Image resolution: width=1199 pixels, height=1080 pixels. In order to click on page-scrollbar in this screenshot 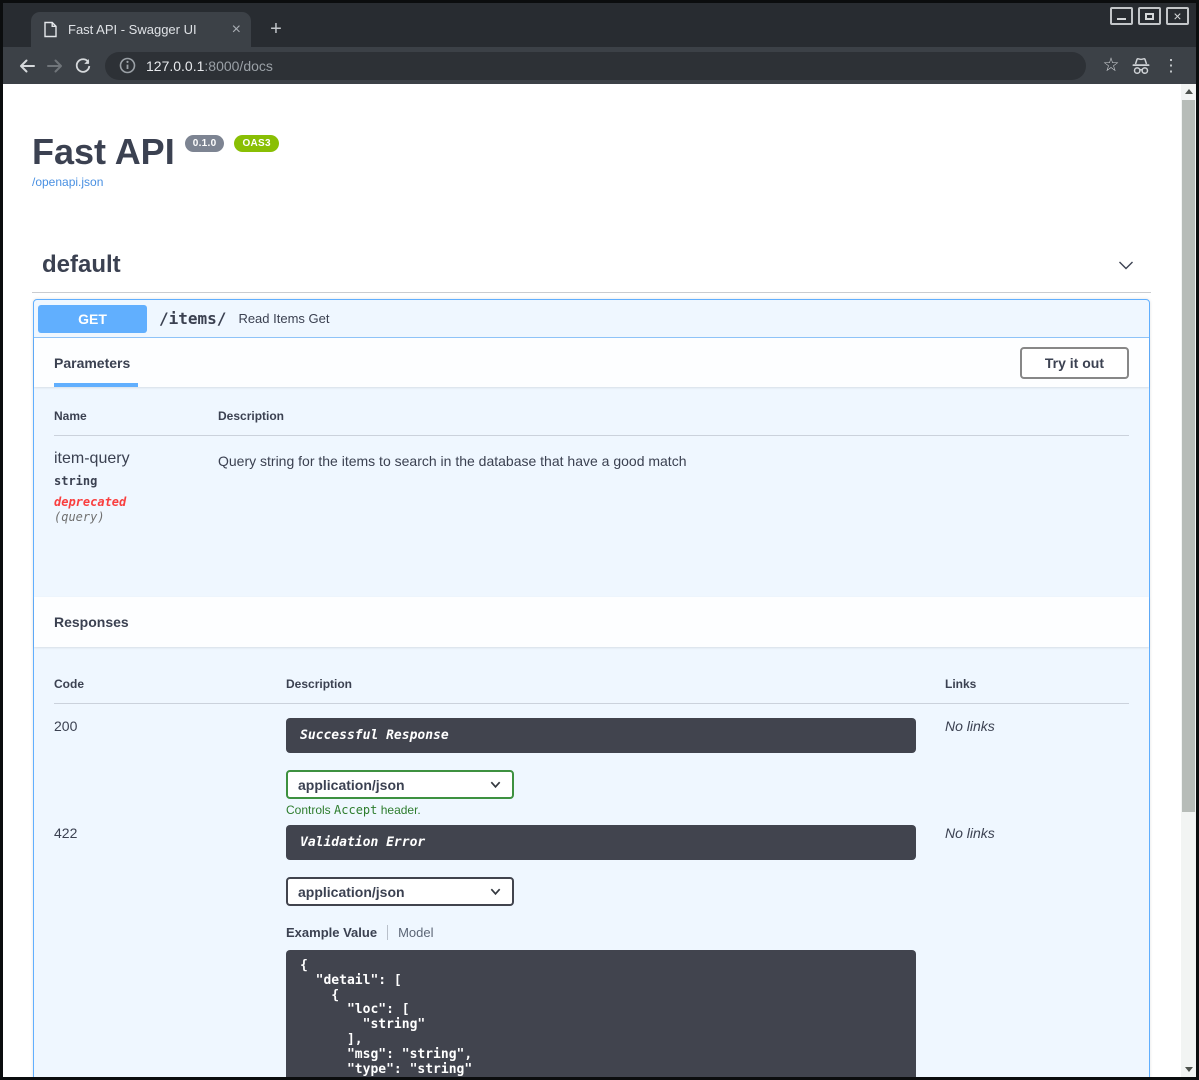, I will do `click(1188, 580)`.